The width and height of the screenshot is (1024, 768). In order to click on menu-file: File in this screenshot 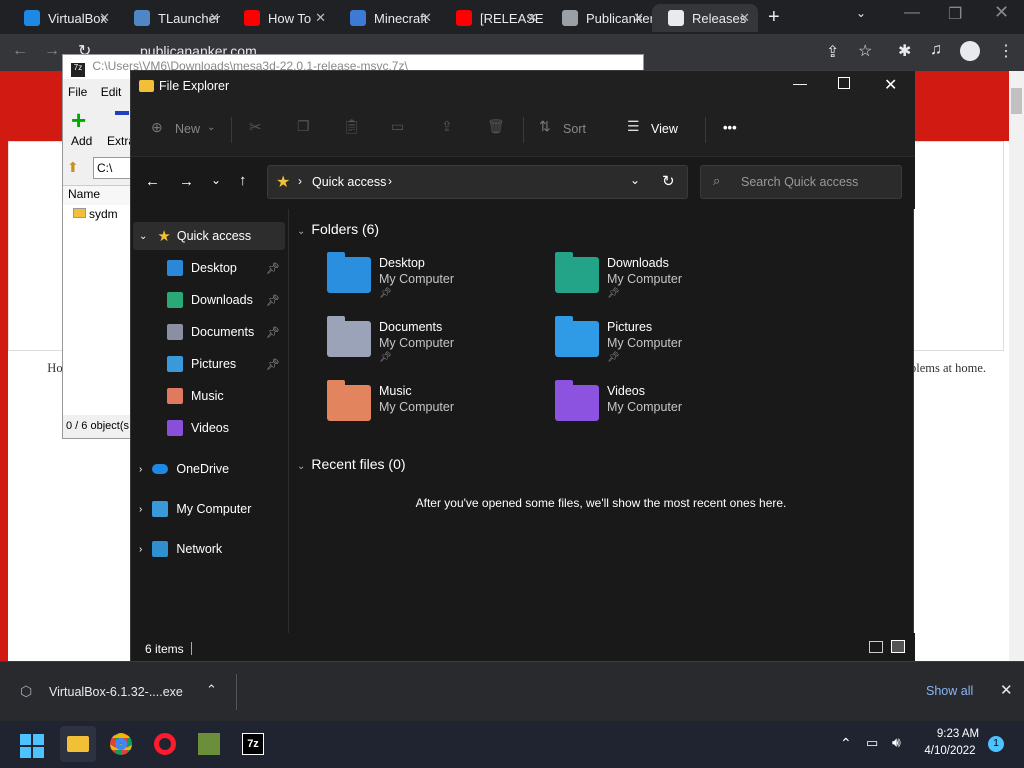, I will do `click(77, 92)`.